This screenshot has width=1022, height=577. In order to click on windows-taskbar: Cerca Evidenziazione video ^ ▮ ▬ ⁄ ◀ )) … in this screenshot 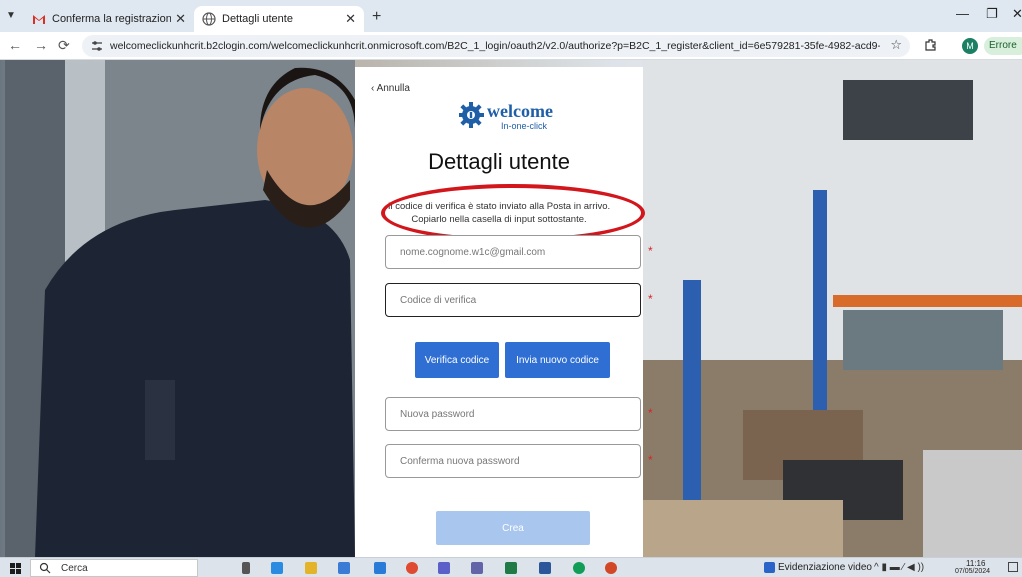, I will do `click(511, 567)`.